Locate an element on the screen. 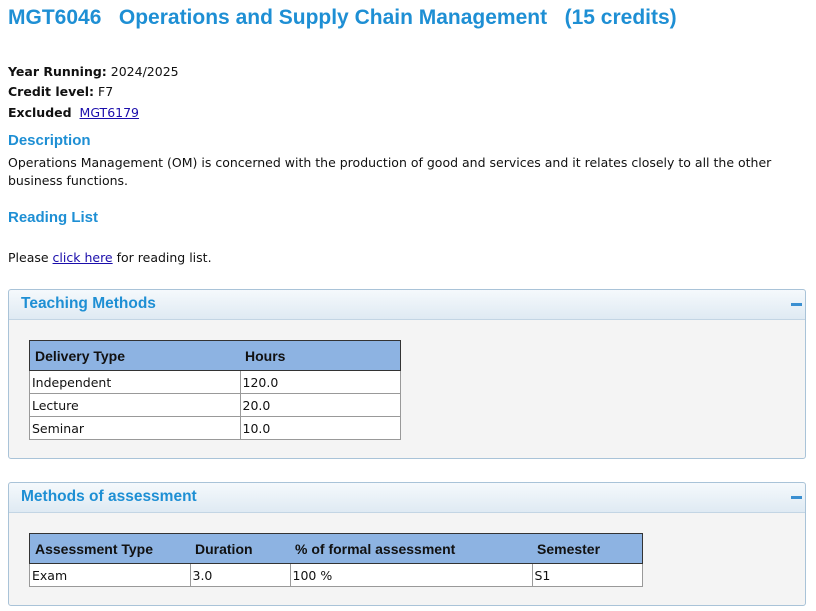 The image size is (816, 611). reading-prefix: Please is located at coordinates (30, 257).